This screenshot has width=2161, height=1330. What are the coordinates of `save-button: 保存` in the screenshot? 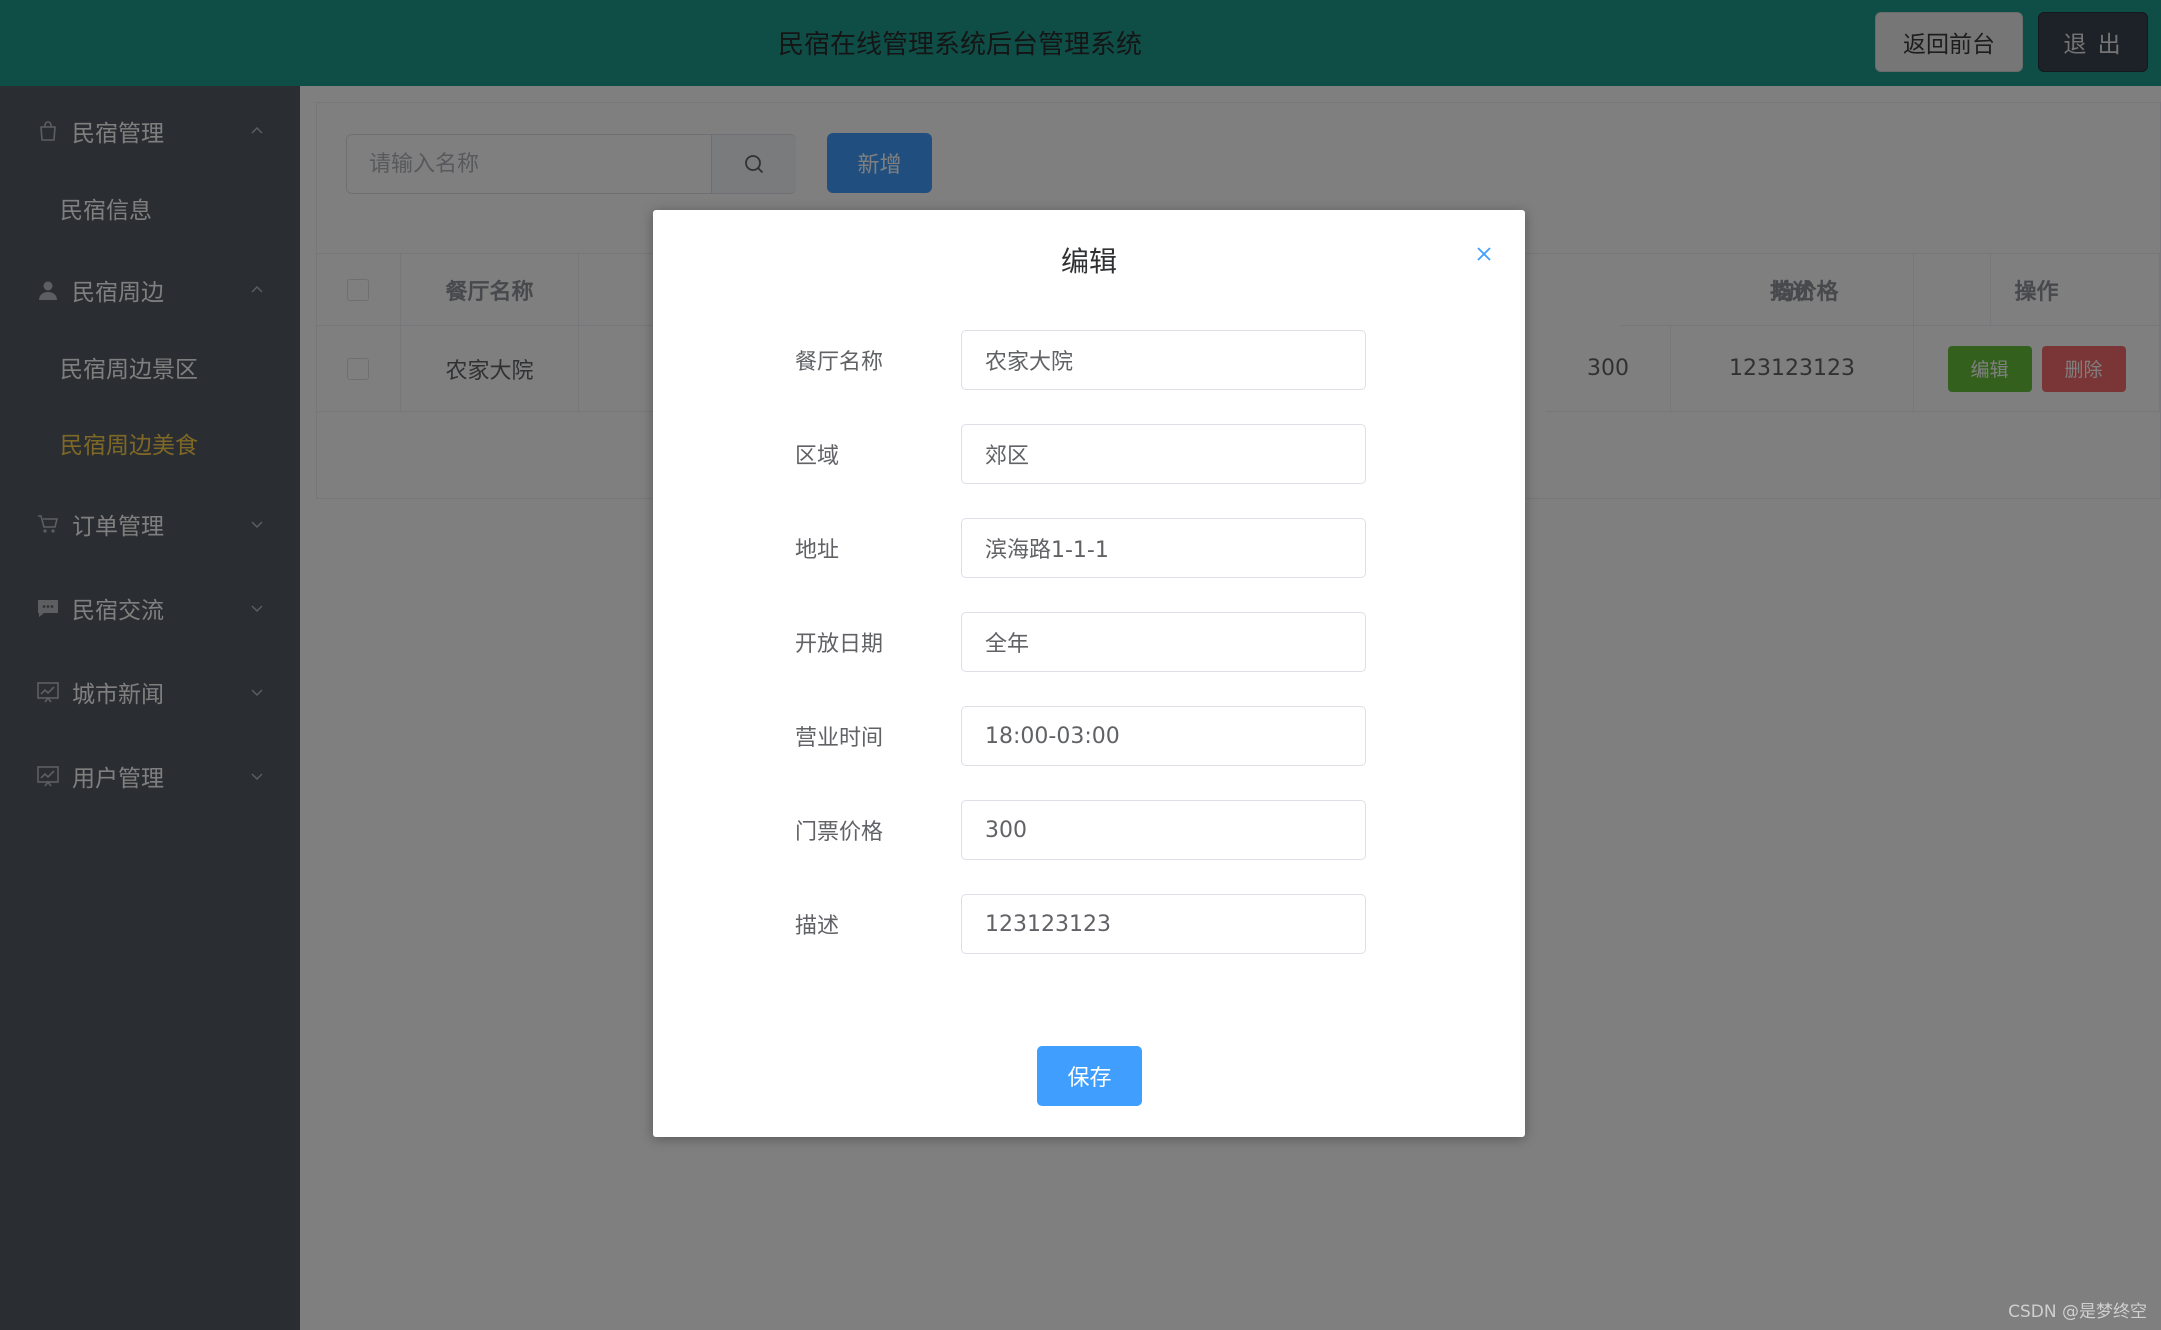 It's located at (1089, 1076).